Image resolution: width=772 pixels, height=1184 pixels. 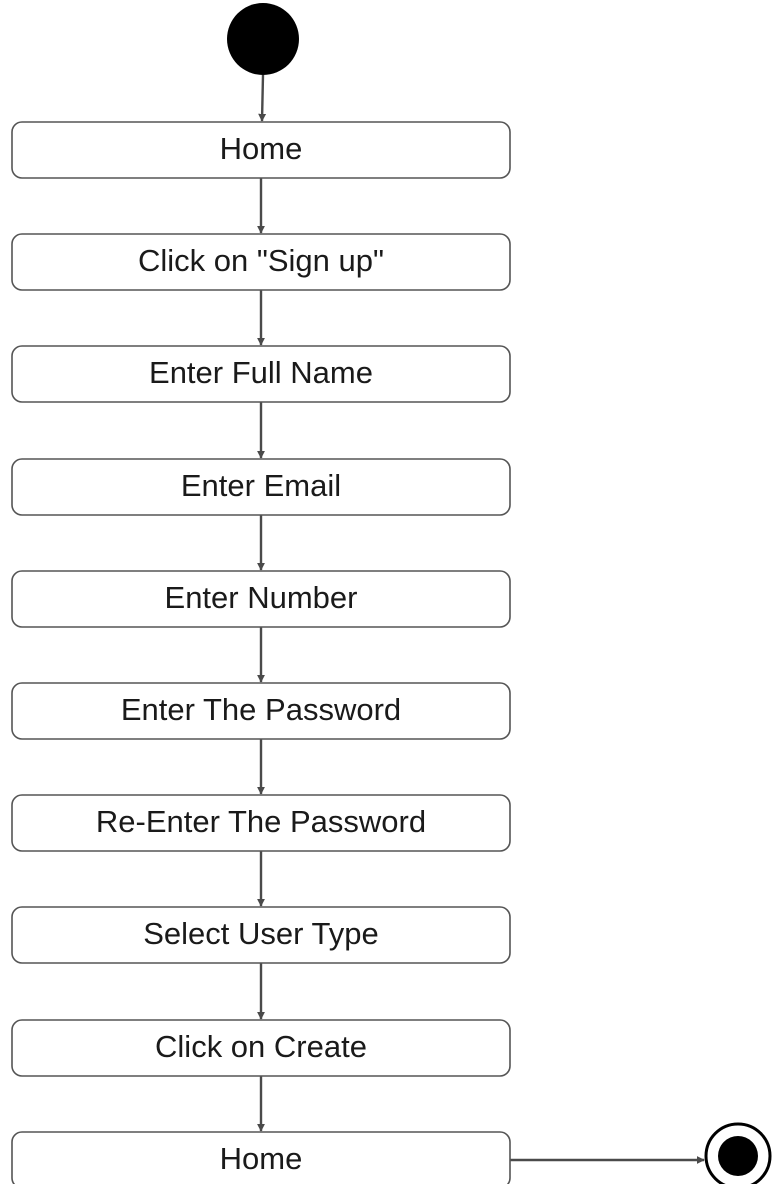 I want to click on activity-label: Click on Create, so click(x=261, y=1046).